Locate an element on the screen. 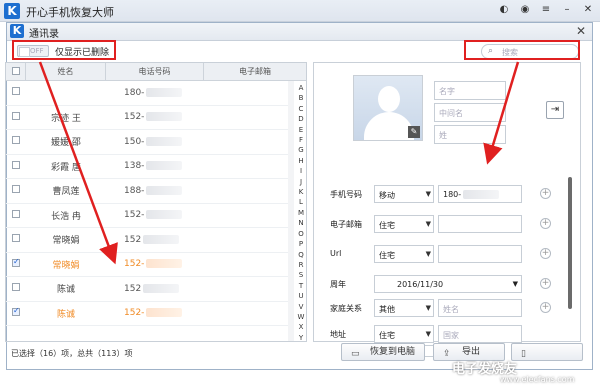 The image size is (600, 392). table-row: 陈诚 152- is located at coordinates (147, 314).